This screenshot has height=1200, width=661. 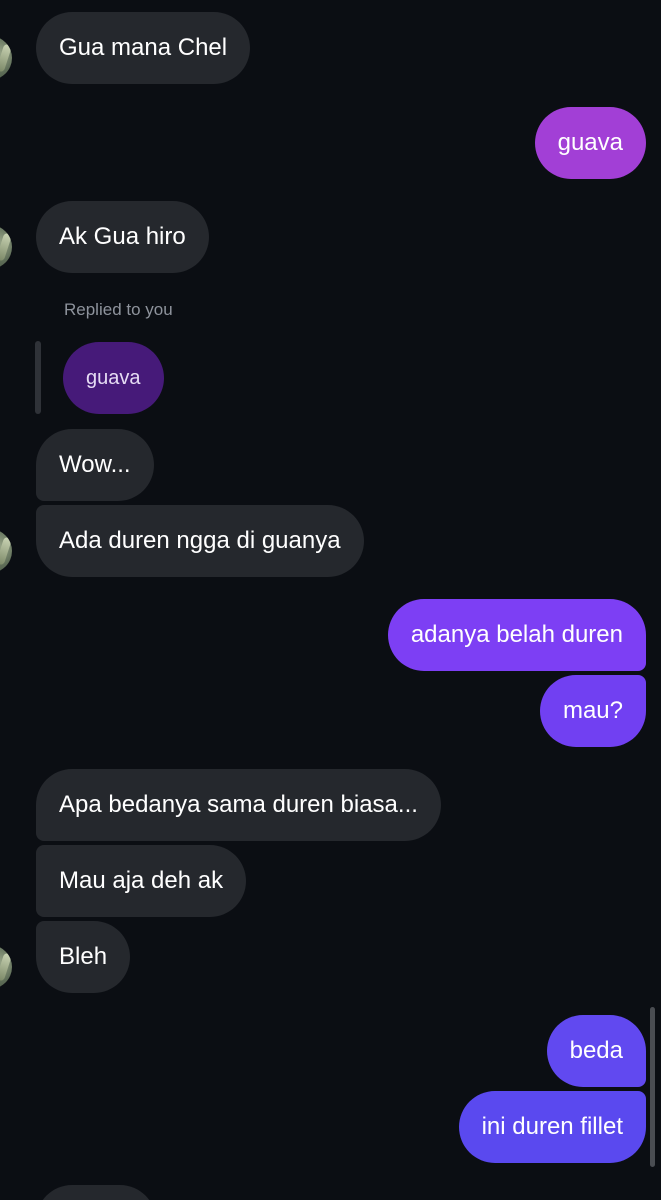 I want to click on outgoing-message: adanya belah duren, so click(x=516, y=635).